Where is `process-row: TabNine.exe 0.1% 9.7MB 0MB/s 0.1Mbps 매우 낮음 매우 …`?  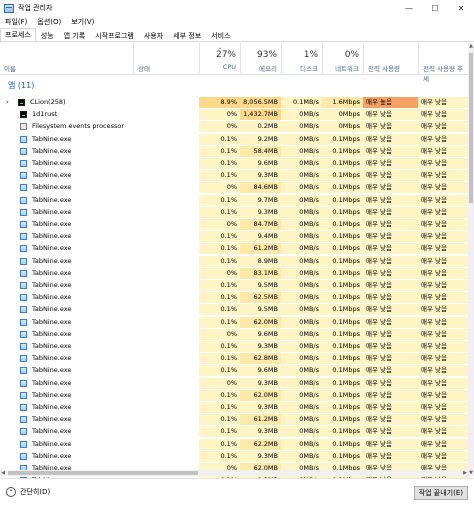
process-row: TabNine.exe 0.1% 9.7MB 0MB/s 0.1Mbps 매우 낮음 매우 … is located at coordinates (234, 200).